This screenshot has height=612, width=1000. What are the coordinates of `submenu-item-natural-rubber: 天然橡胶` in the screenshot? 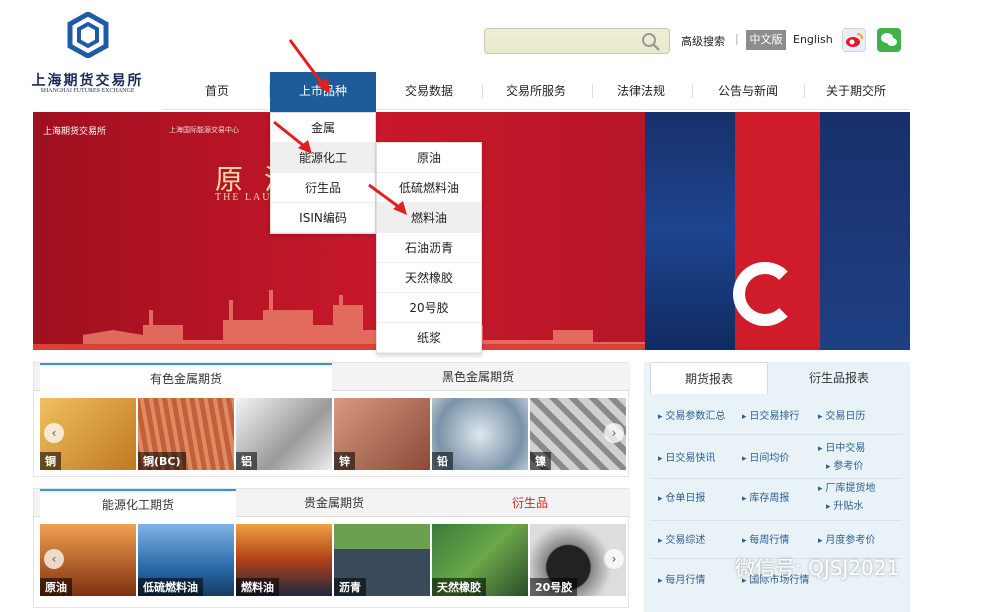 It's located at (429, 278).